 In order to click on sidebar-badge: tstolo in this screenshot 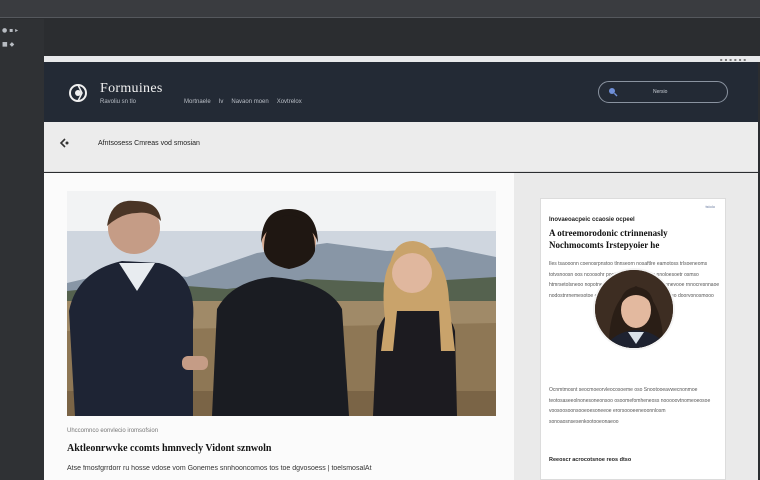, I will do `click(710, 206)`.